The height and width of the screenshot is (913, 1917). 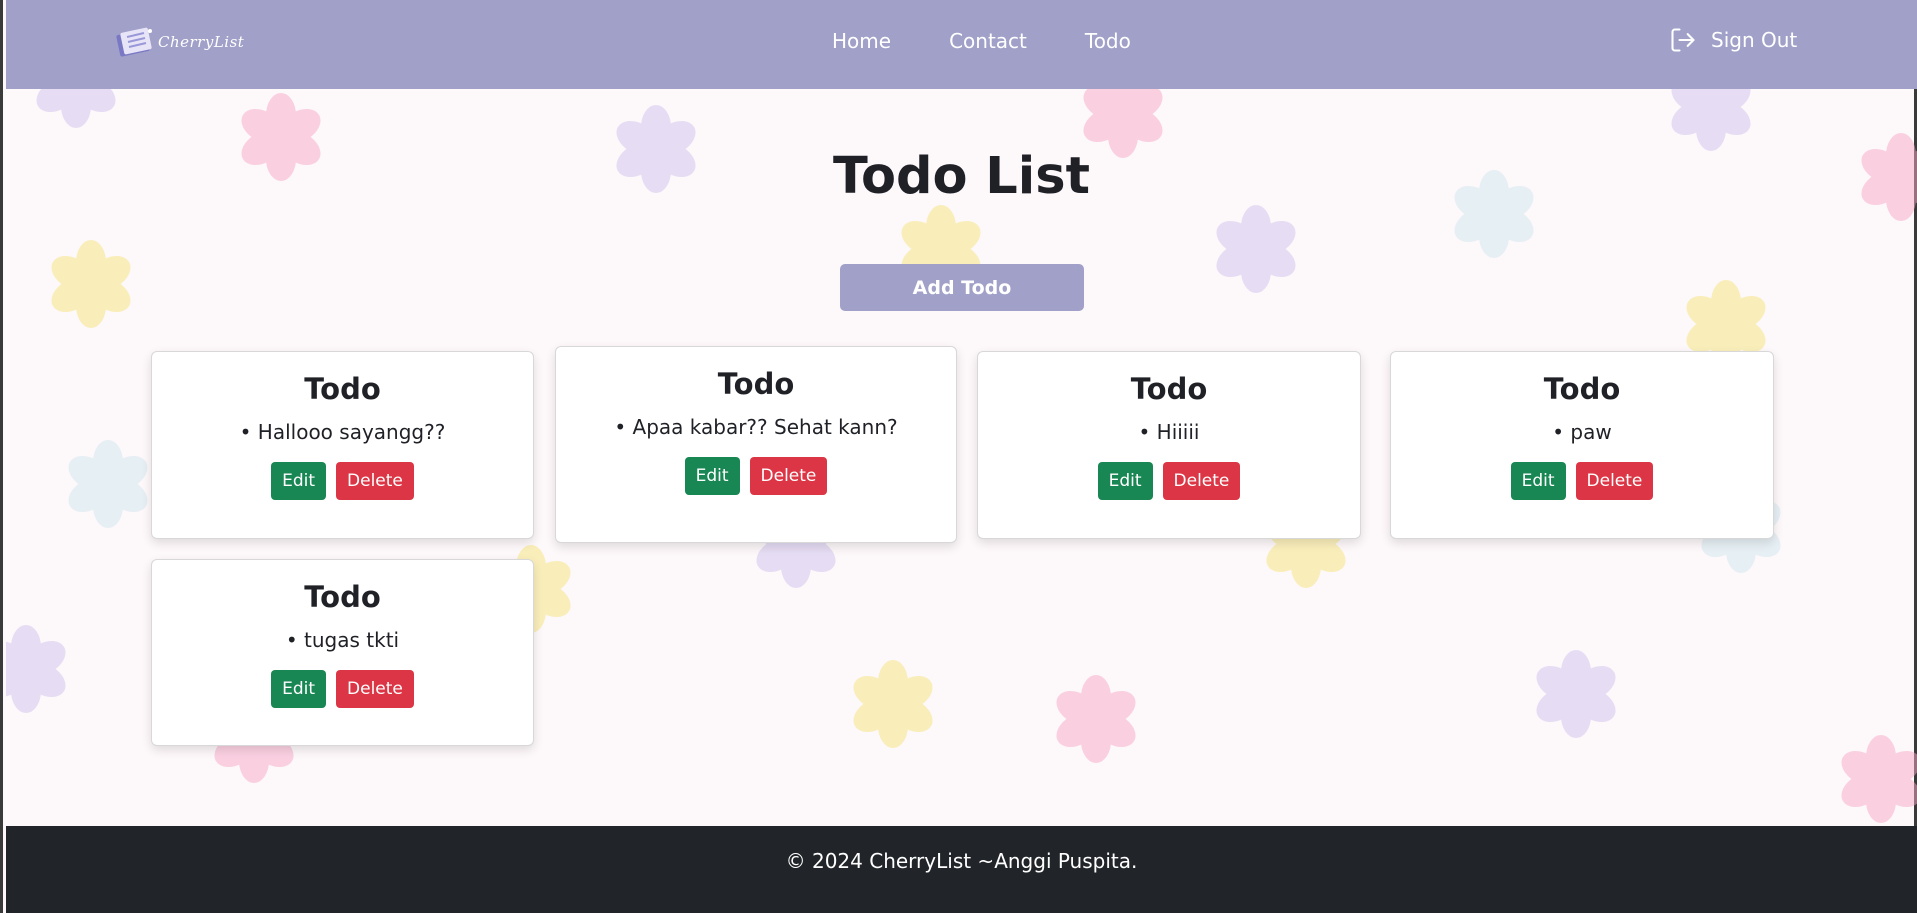 I want to click on nav-contact: Contact, so click(x=988, y=41).